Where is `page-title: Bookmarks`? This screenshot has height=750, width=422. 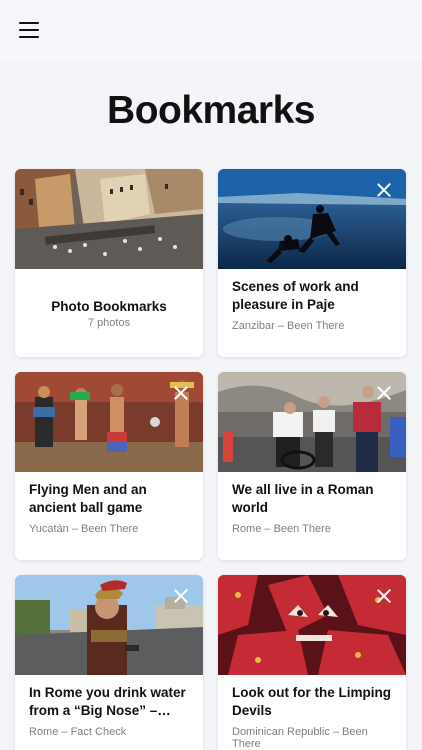
page-title: Bookmarks is located at coordinates (211, 110).